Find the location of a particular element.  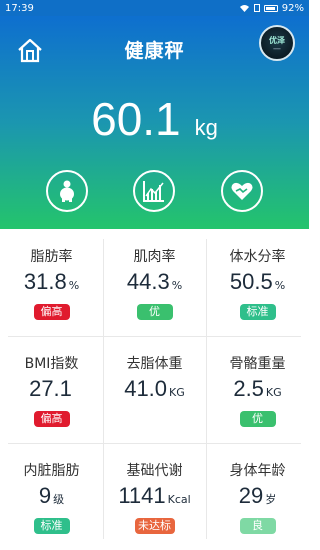

metric-value: 1141 Kcal is located at coordinates (154, 495).